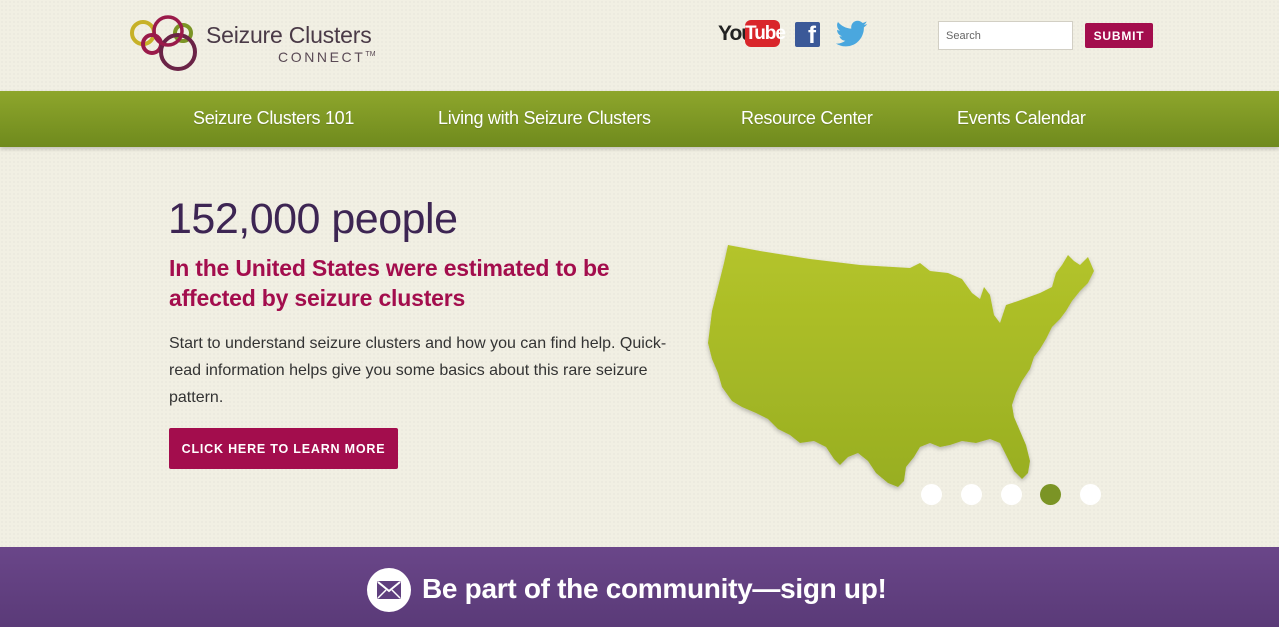 The width and height of the screenshot is (1279, 627). I want to click on search-submit-button: SUBMIT, so click(1119, 35).